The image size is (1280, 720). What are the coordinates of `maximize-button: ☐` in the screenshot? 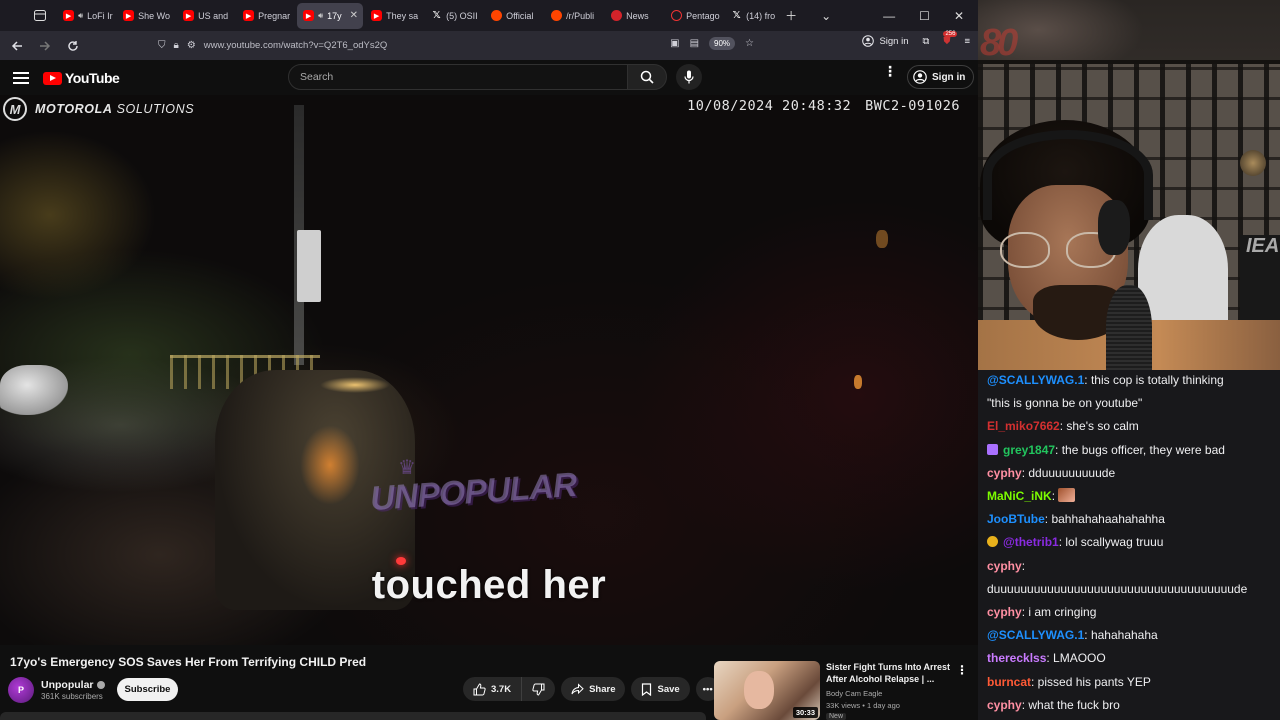 It's located at (924, 16).